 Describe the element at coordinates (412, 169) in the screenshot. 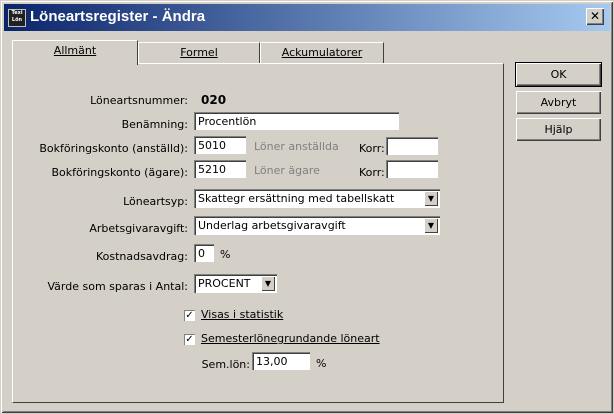

I see `korr2-input` at that location.